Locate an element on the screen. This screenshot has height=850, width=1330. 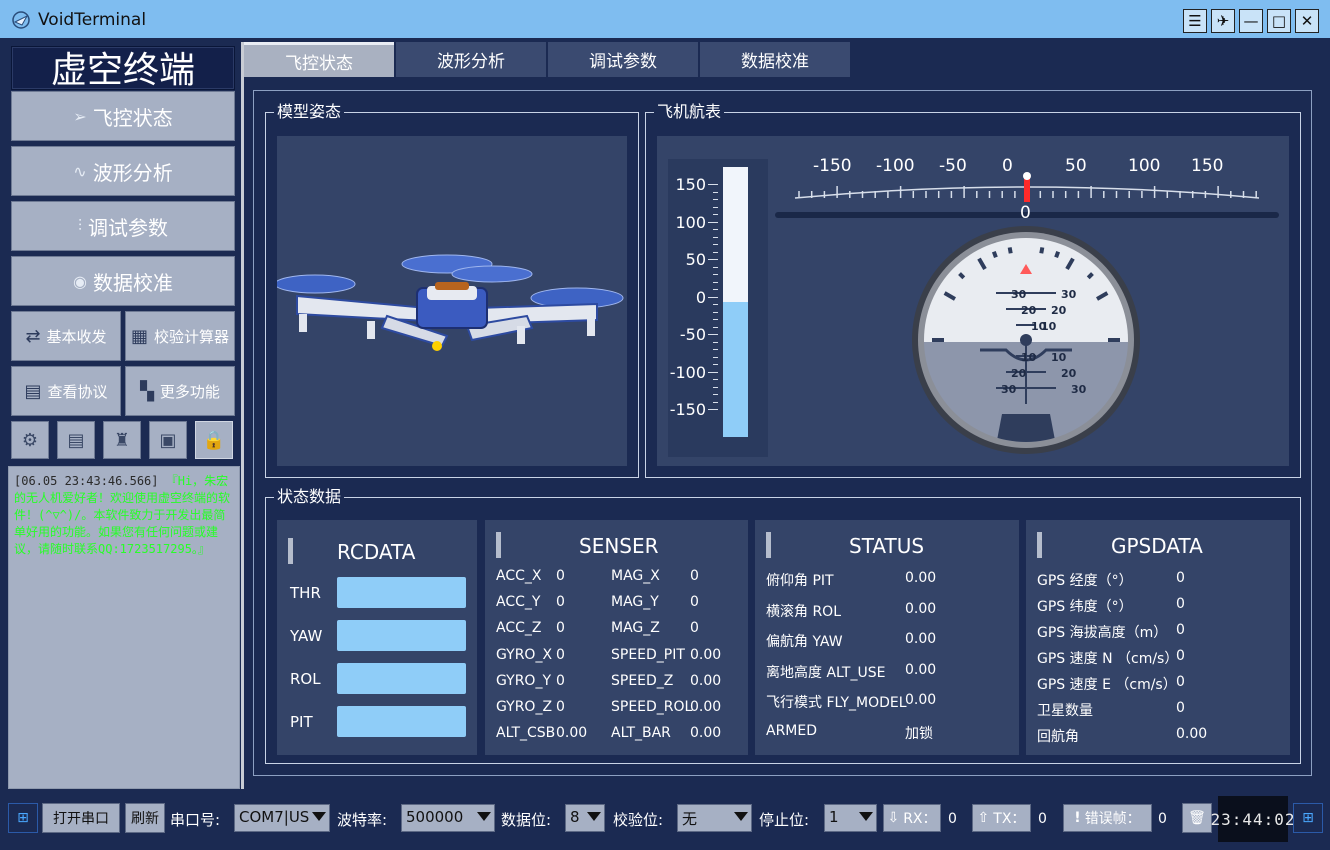
pitch-mark: 30 is located at coordinates (1019, 294).